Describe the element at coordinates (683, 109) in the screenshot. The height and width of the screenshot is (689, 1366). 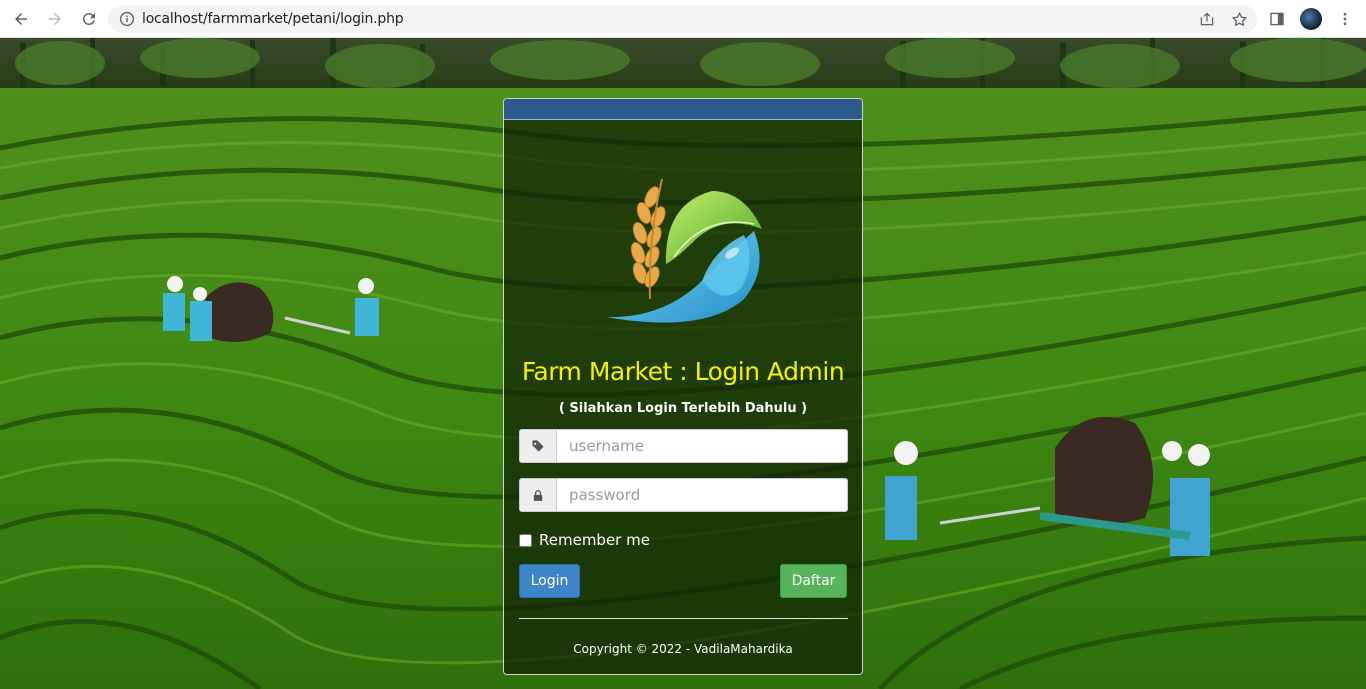
I see `panel-header` at that location.